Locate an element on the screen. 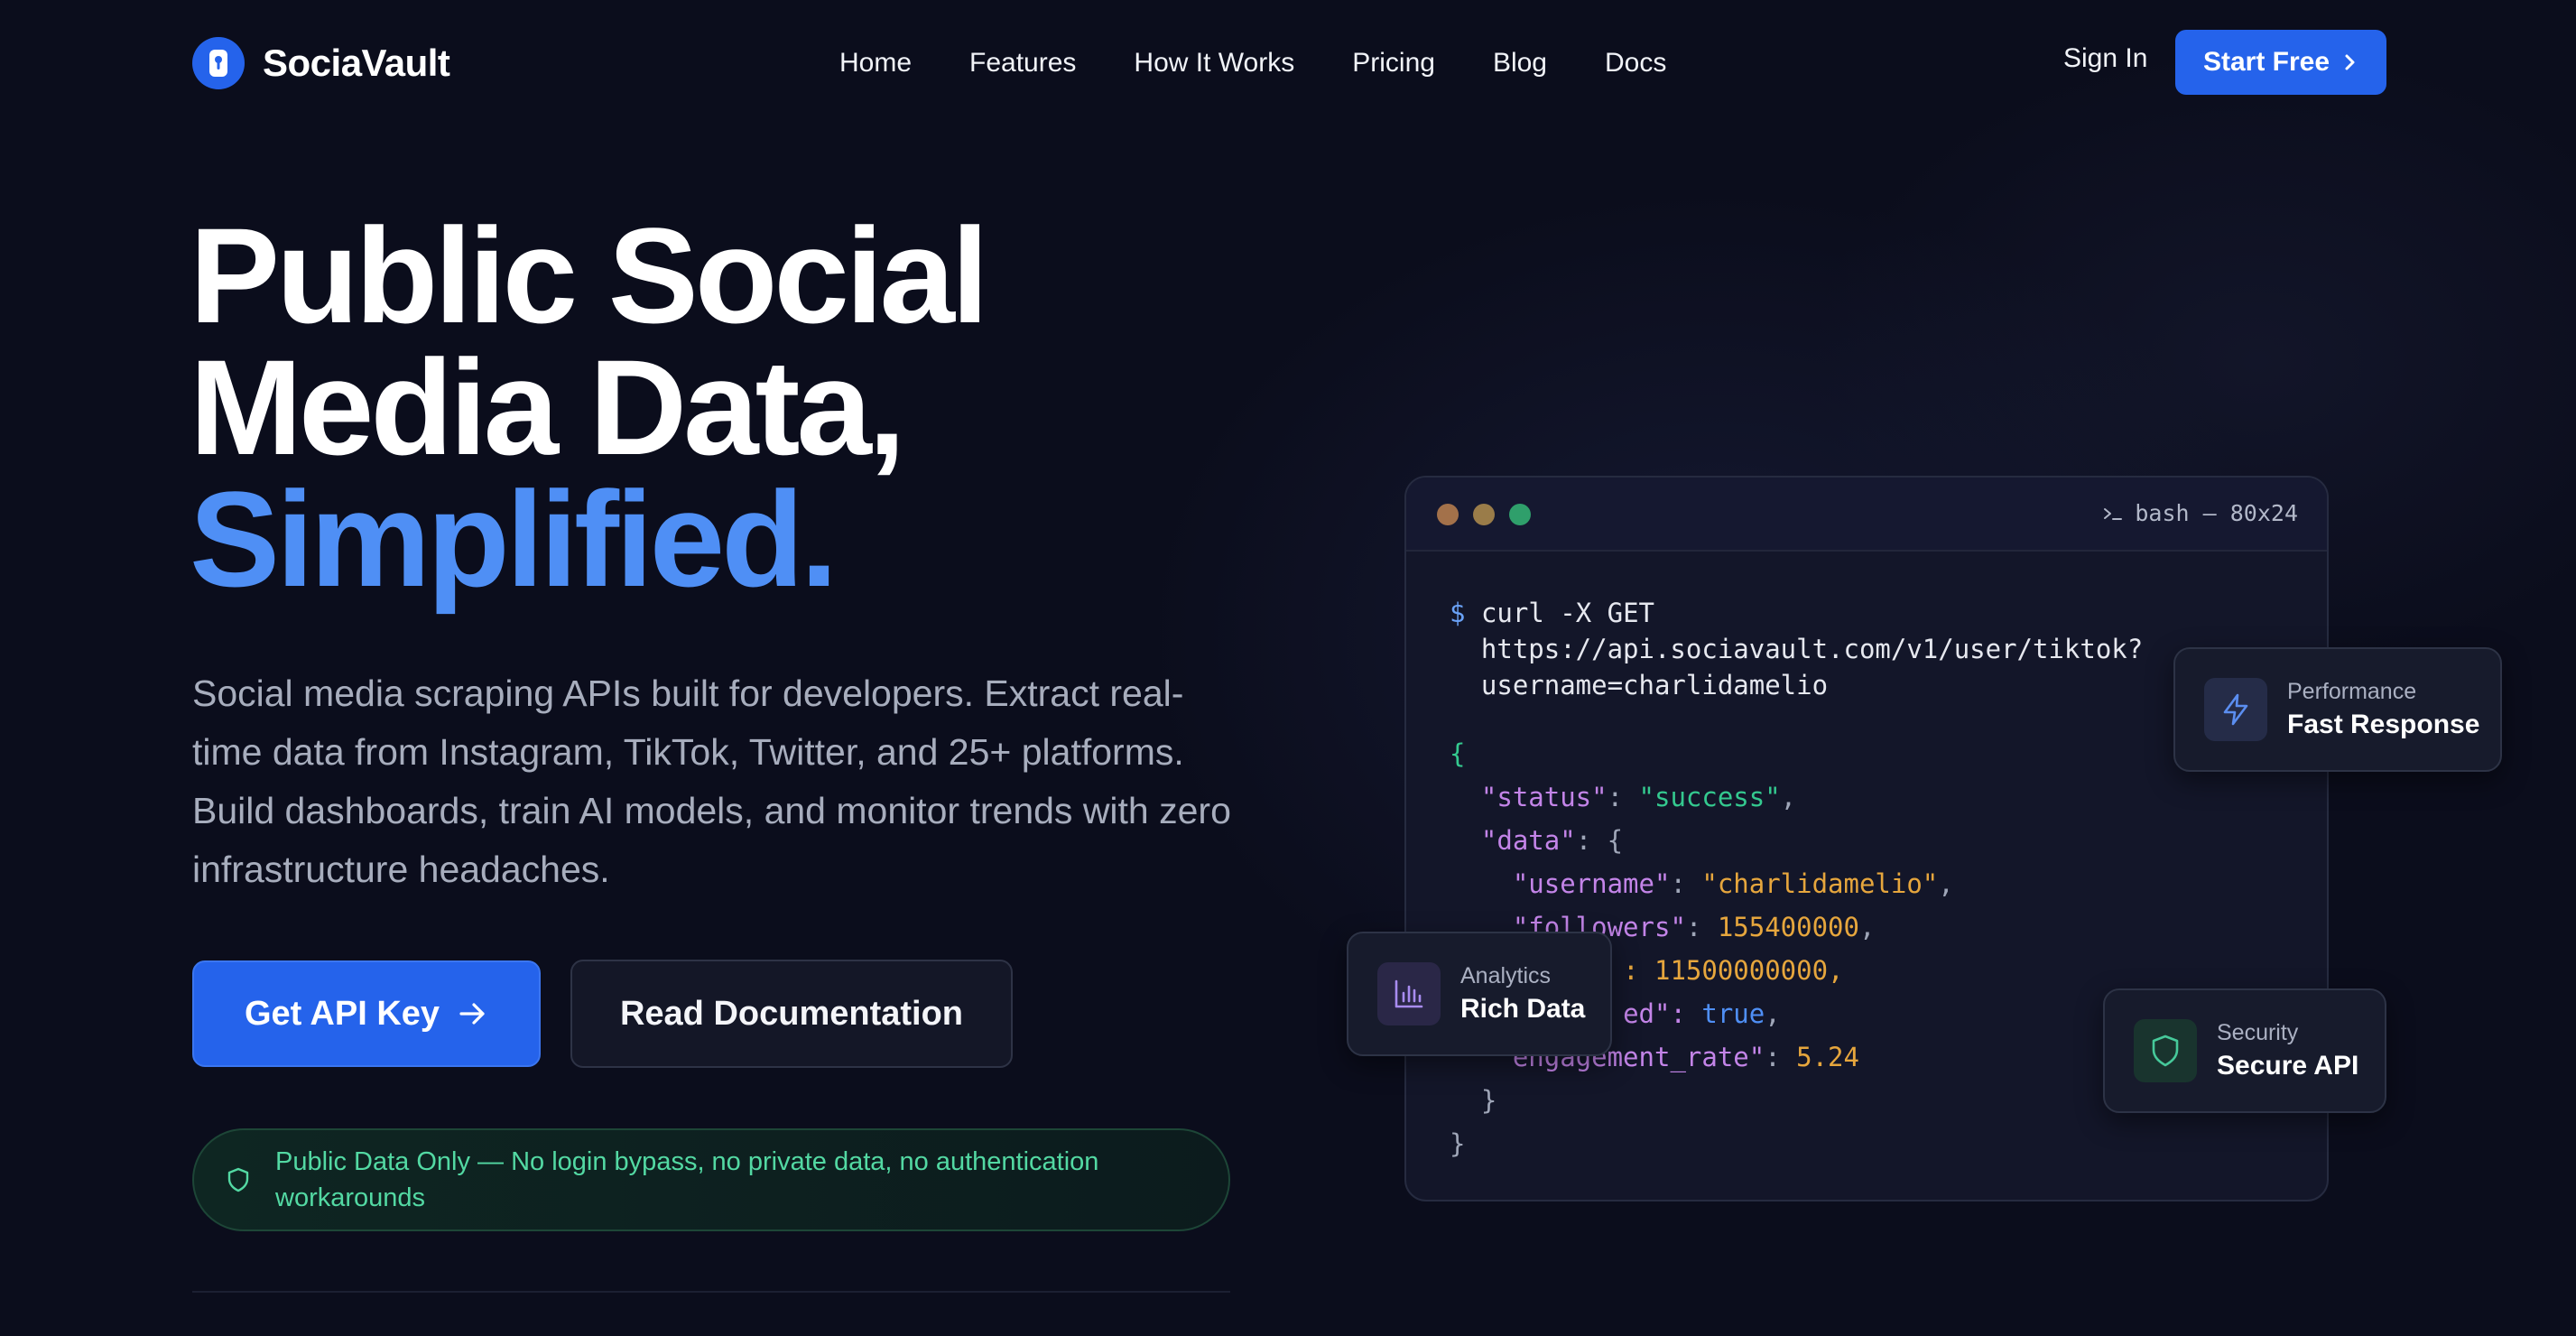  terminal-prompt-icon is located at coordinates (2114, 513).